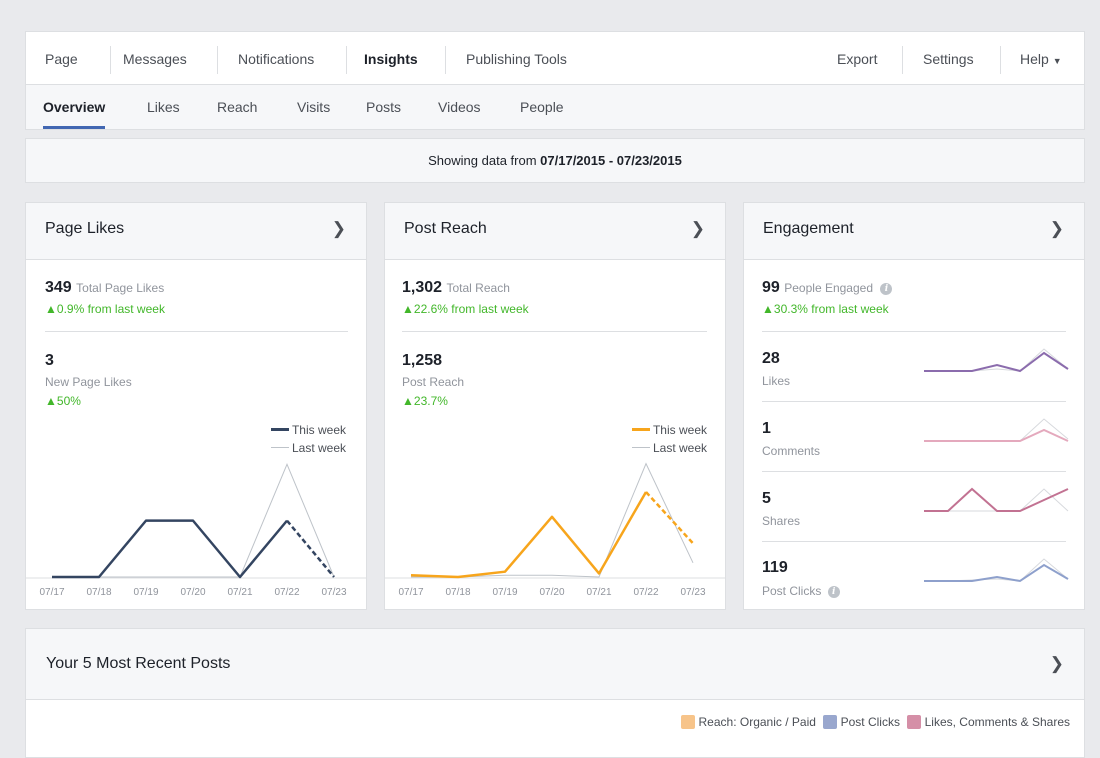  I want to click on nav-help-label: Help, so click(1034, 59).